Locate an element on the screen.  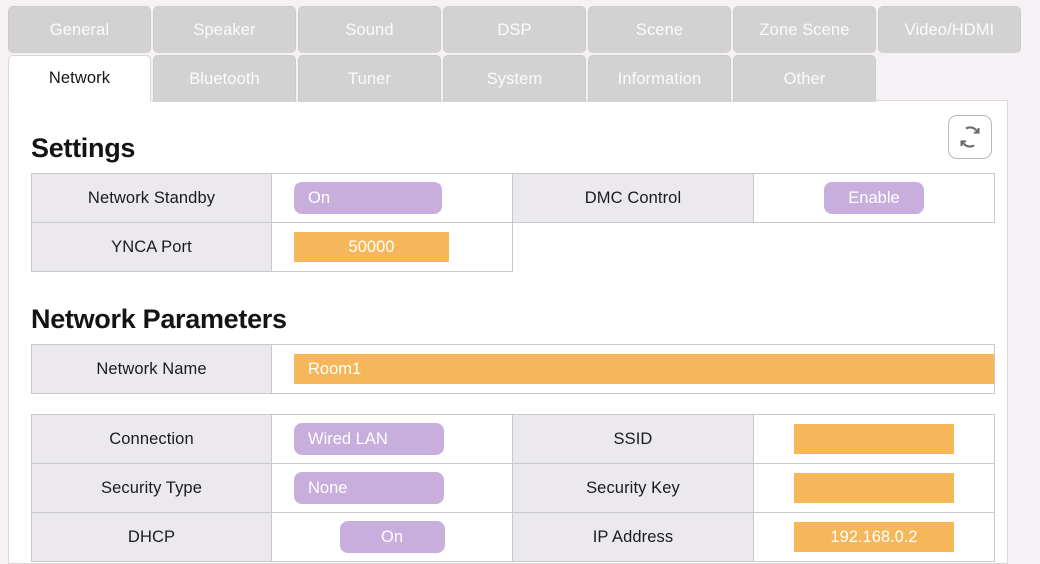
value-cell-dmc-control: Enable is located at coordinates (874, 198).